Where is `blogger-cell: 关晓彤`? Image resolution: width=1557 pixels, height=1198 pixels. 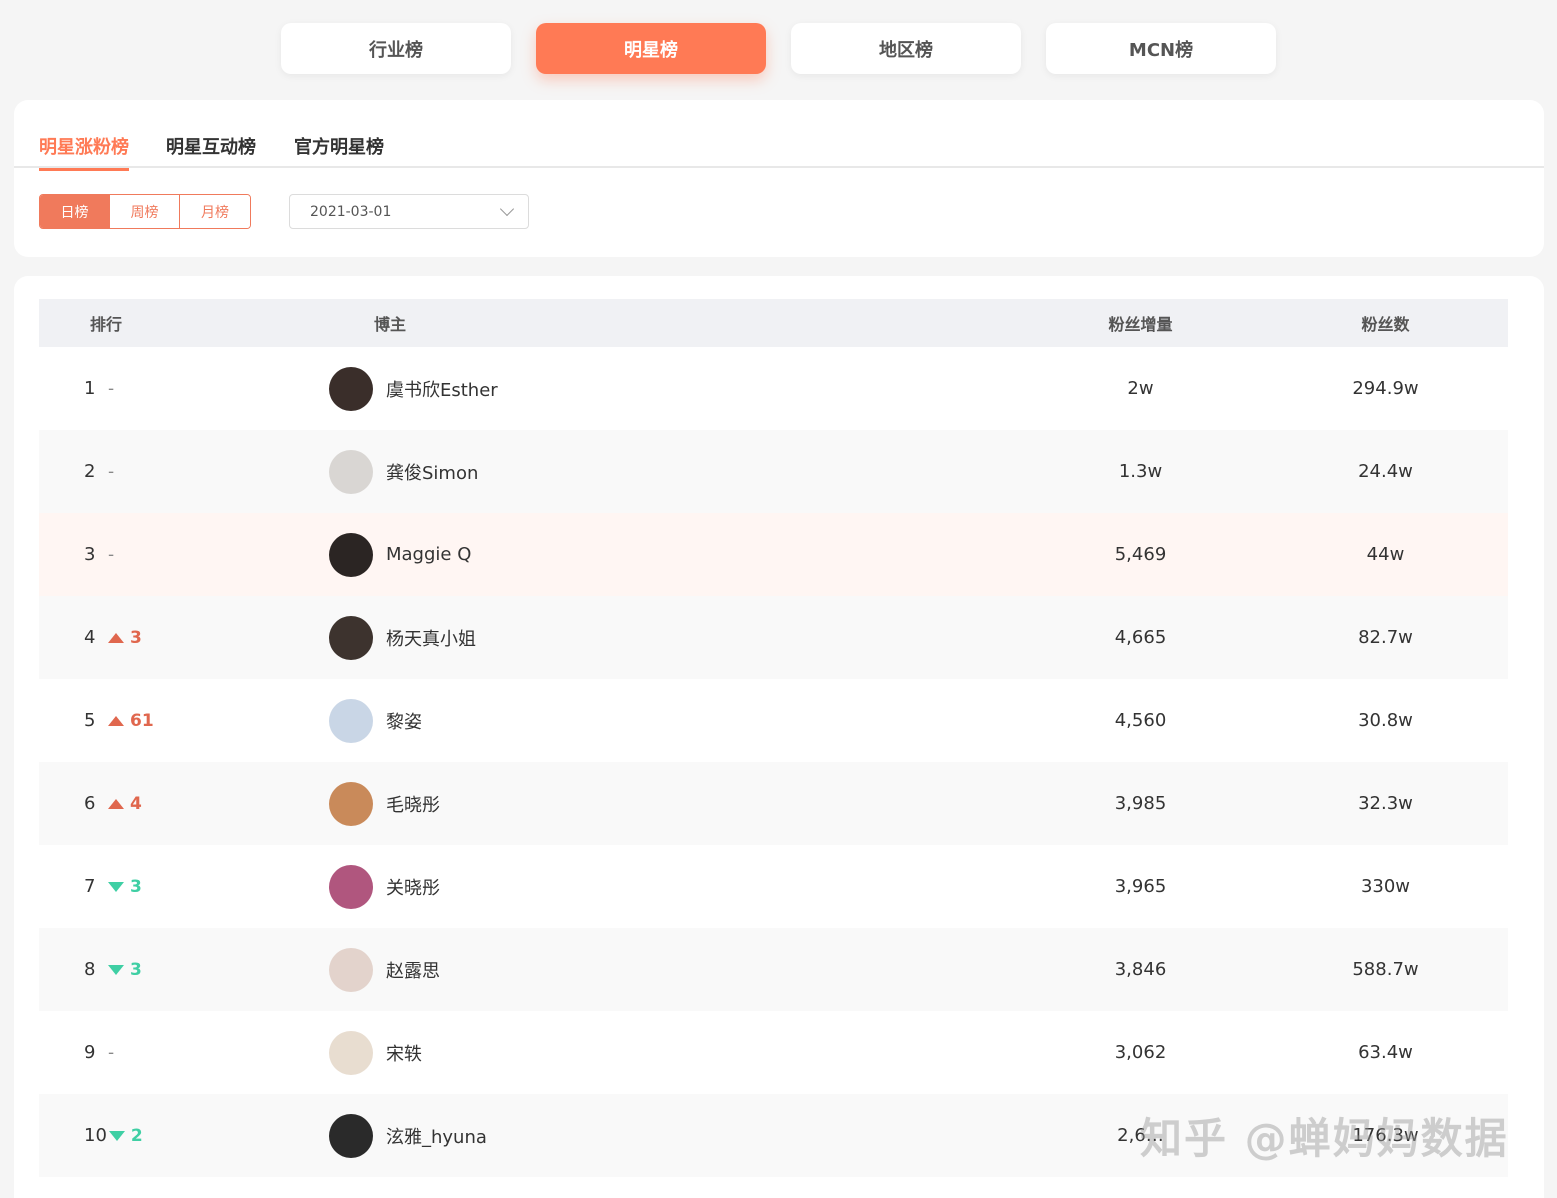
blogger-cell: 关晓彤 is located at coordinates (384, 886).